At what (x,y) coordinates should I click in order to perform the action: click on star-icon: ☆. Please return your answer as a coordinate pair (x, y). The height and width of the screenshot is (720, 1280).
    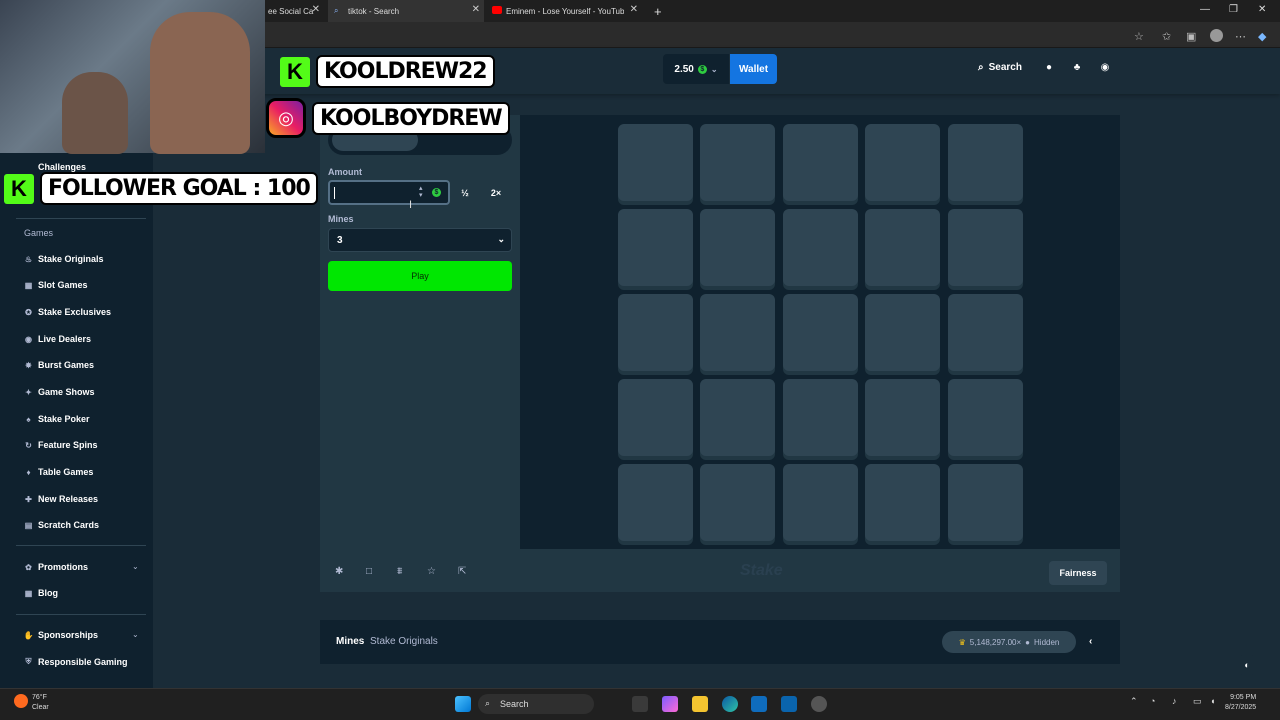
    Looking at the image, I should click on (1139, 36).